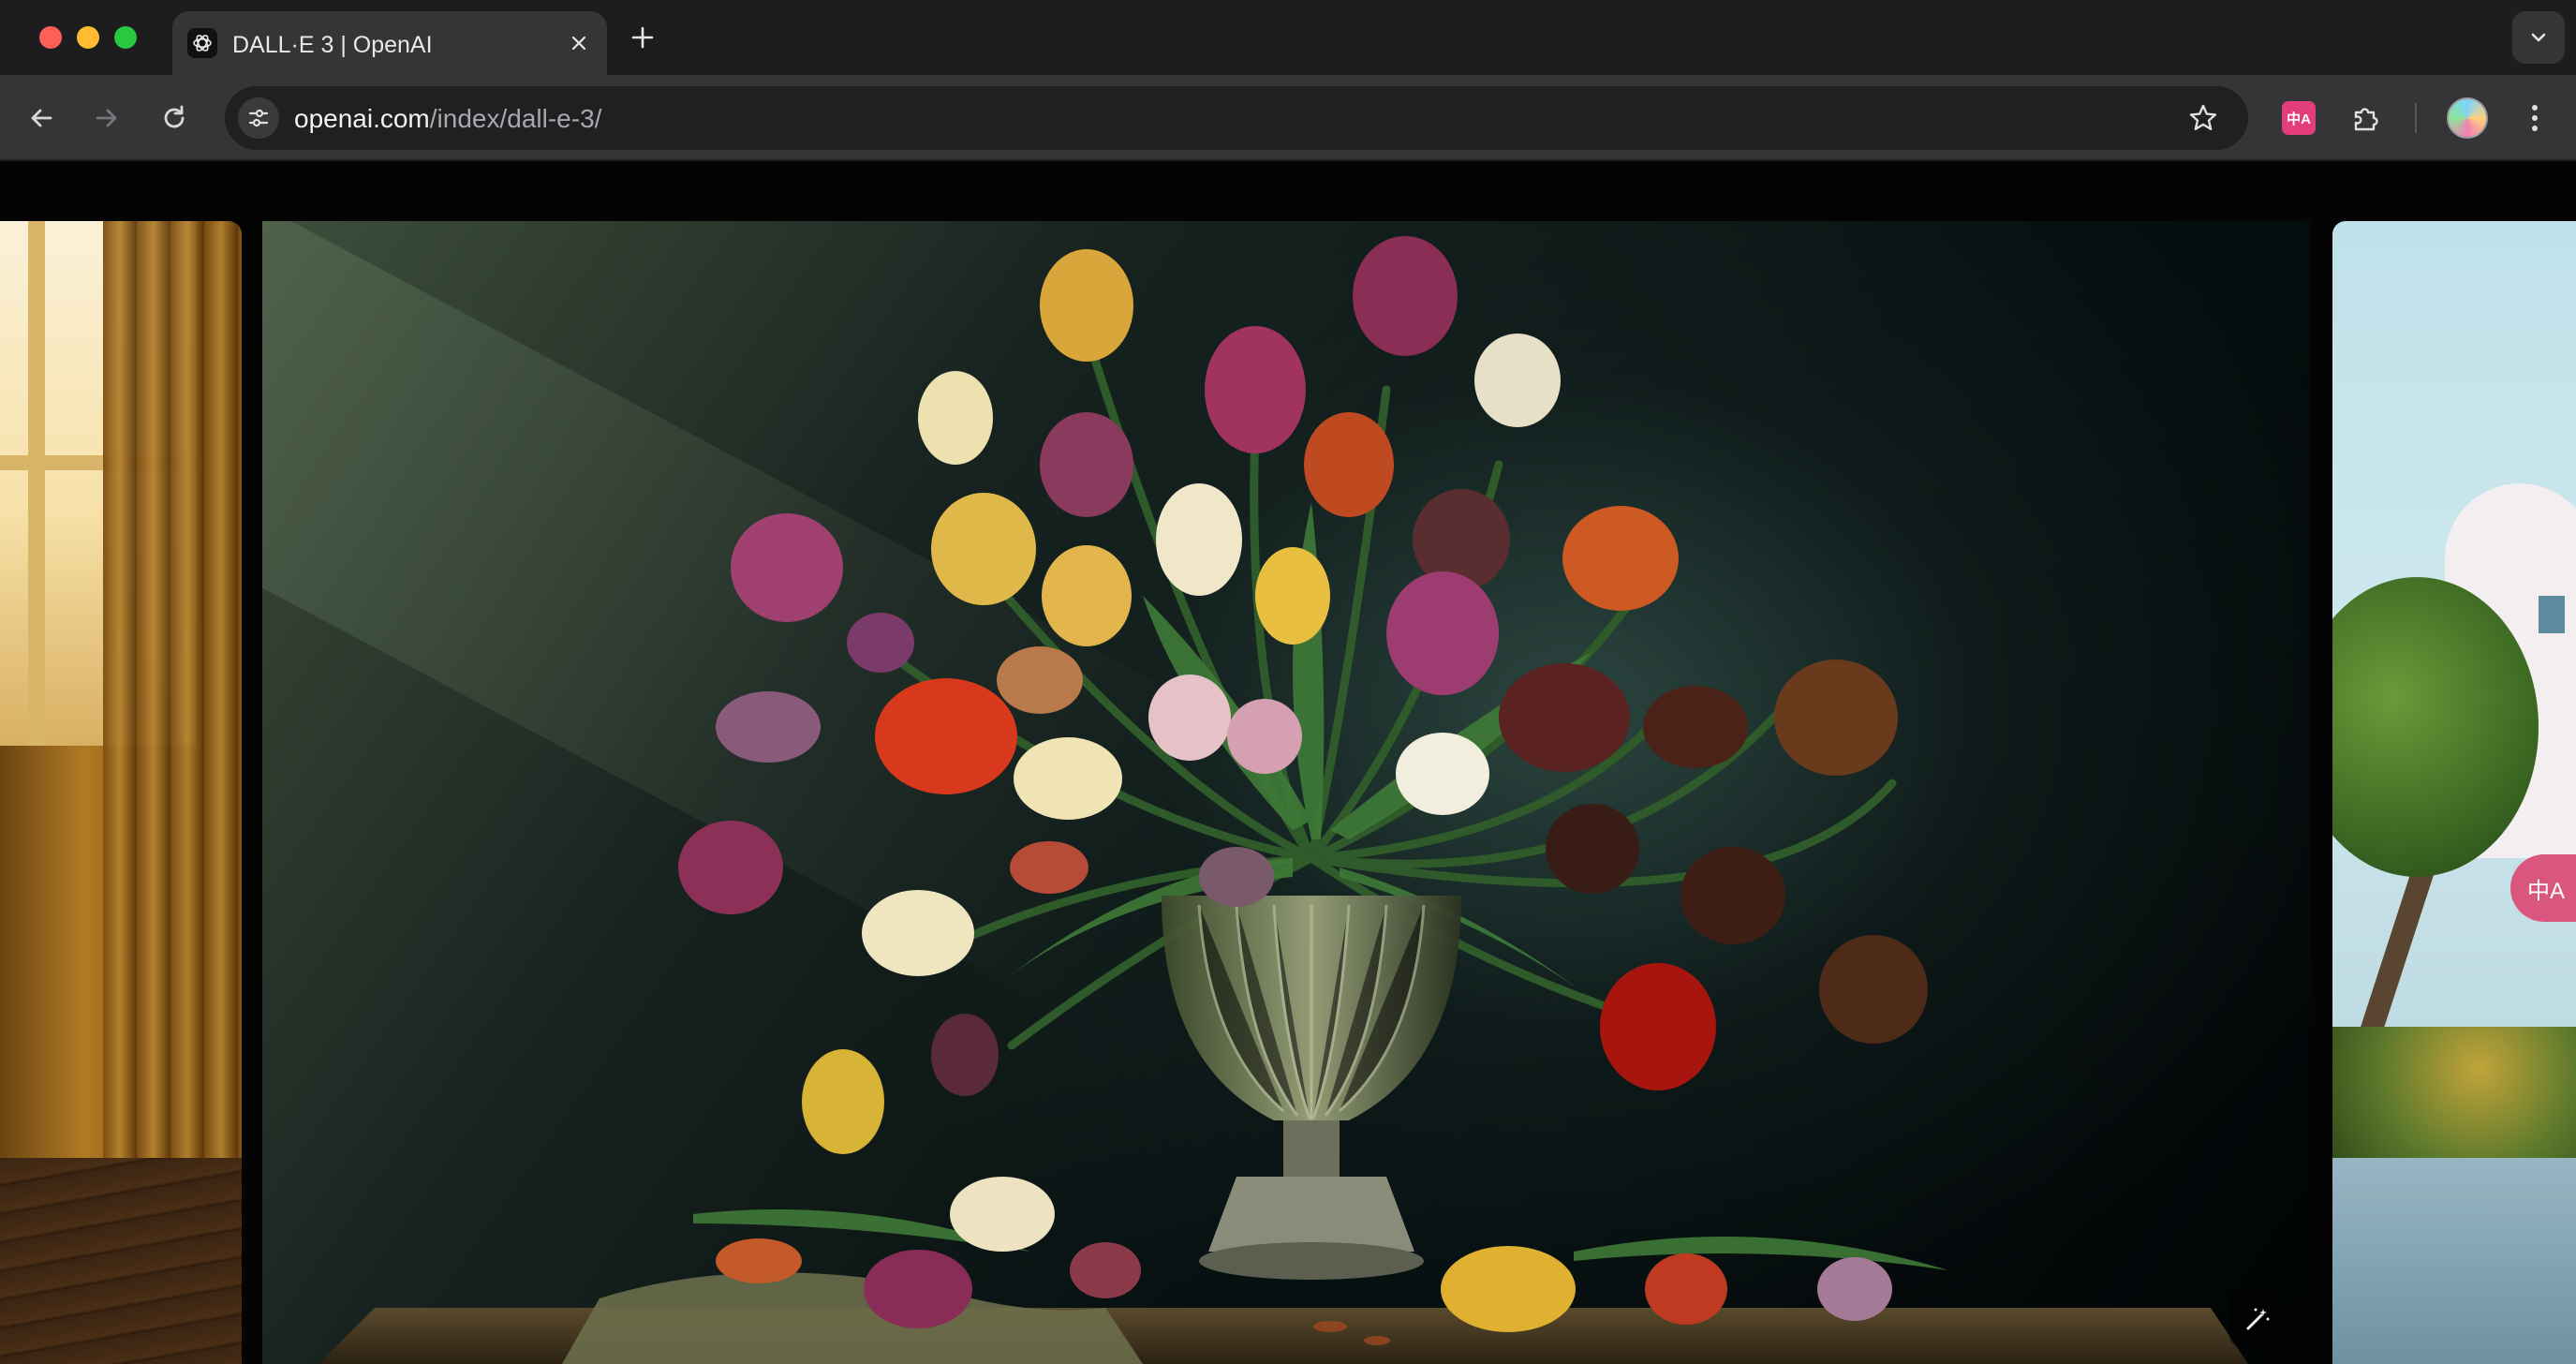  I want to click on minimize-window-button, so click(88, 37).